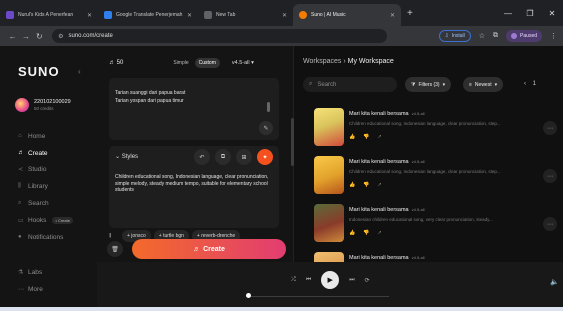 The width and height of the screenshot is (563, 311). What do you see at coordinates (266, 128) in the screenshot?
I see `magic-wand-icon: ✎` at bounding box center [266, 128].